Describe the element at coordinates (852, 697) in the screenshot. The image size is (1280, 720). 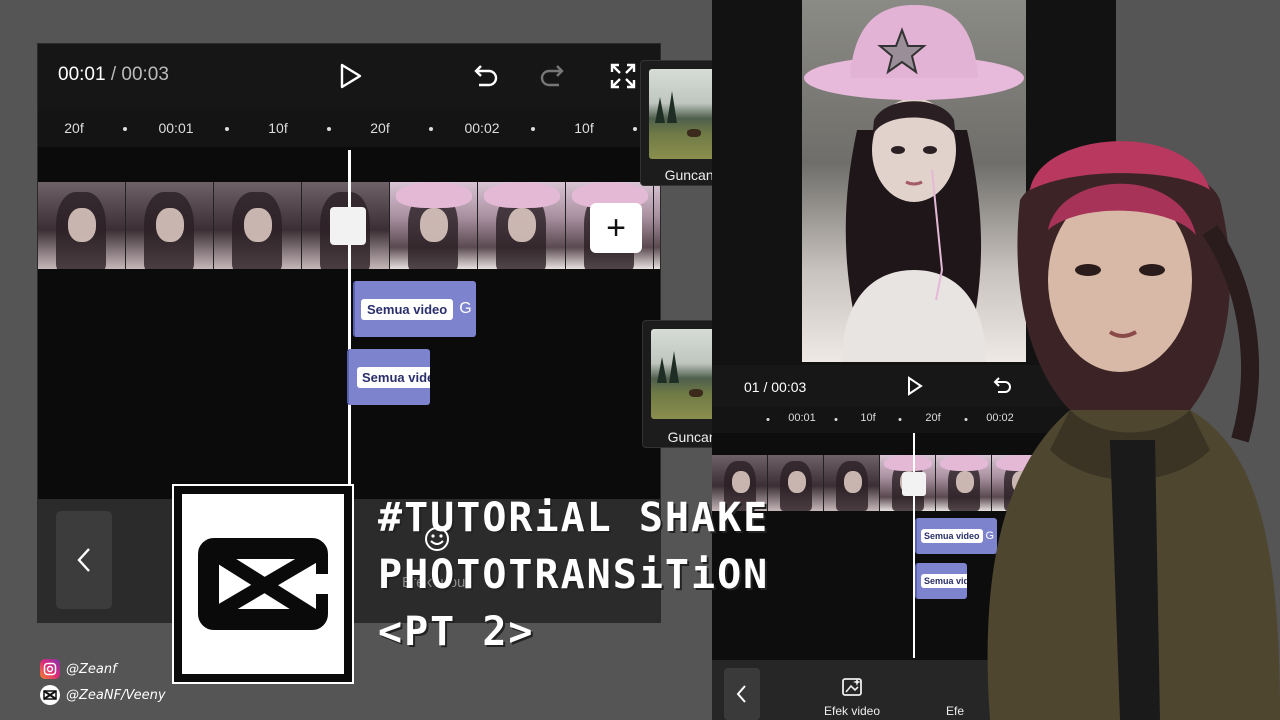
I see `efek-video-tool: Efek video` at that location.